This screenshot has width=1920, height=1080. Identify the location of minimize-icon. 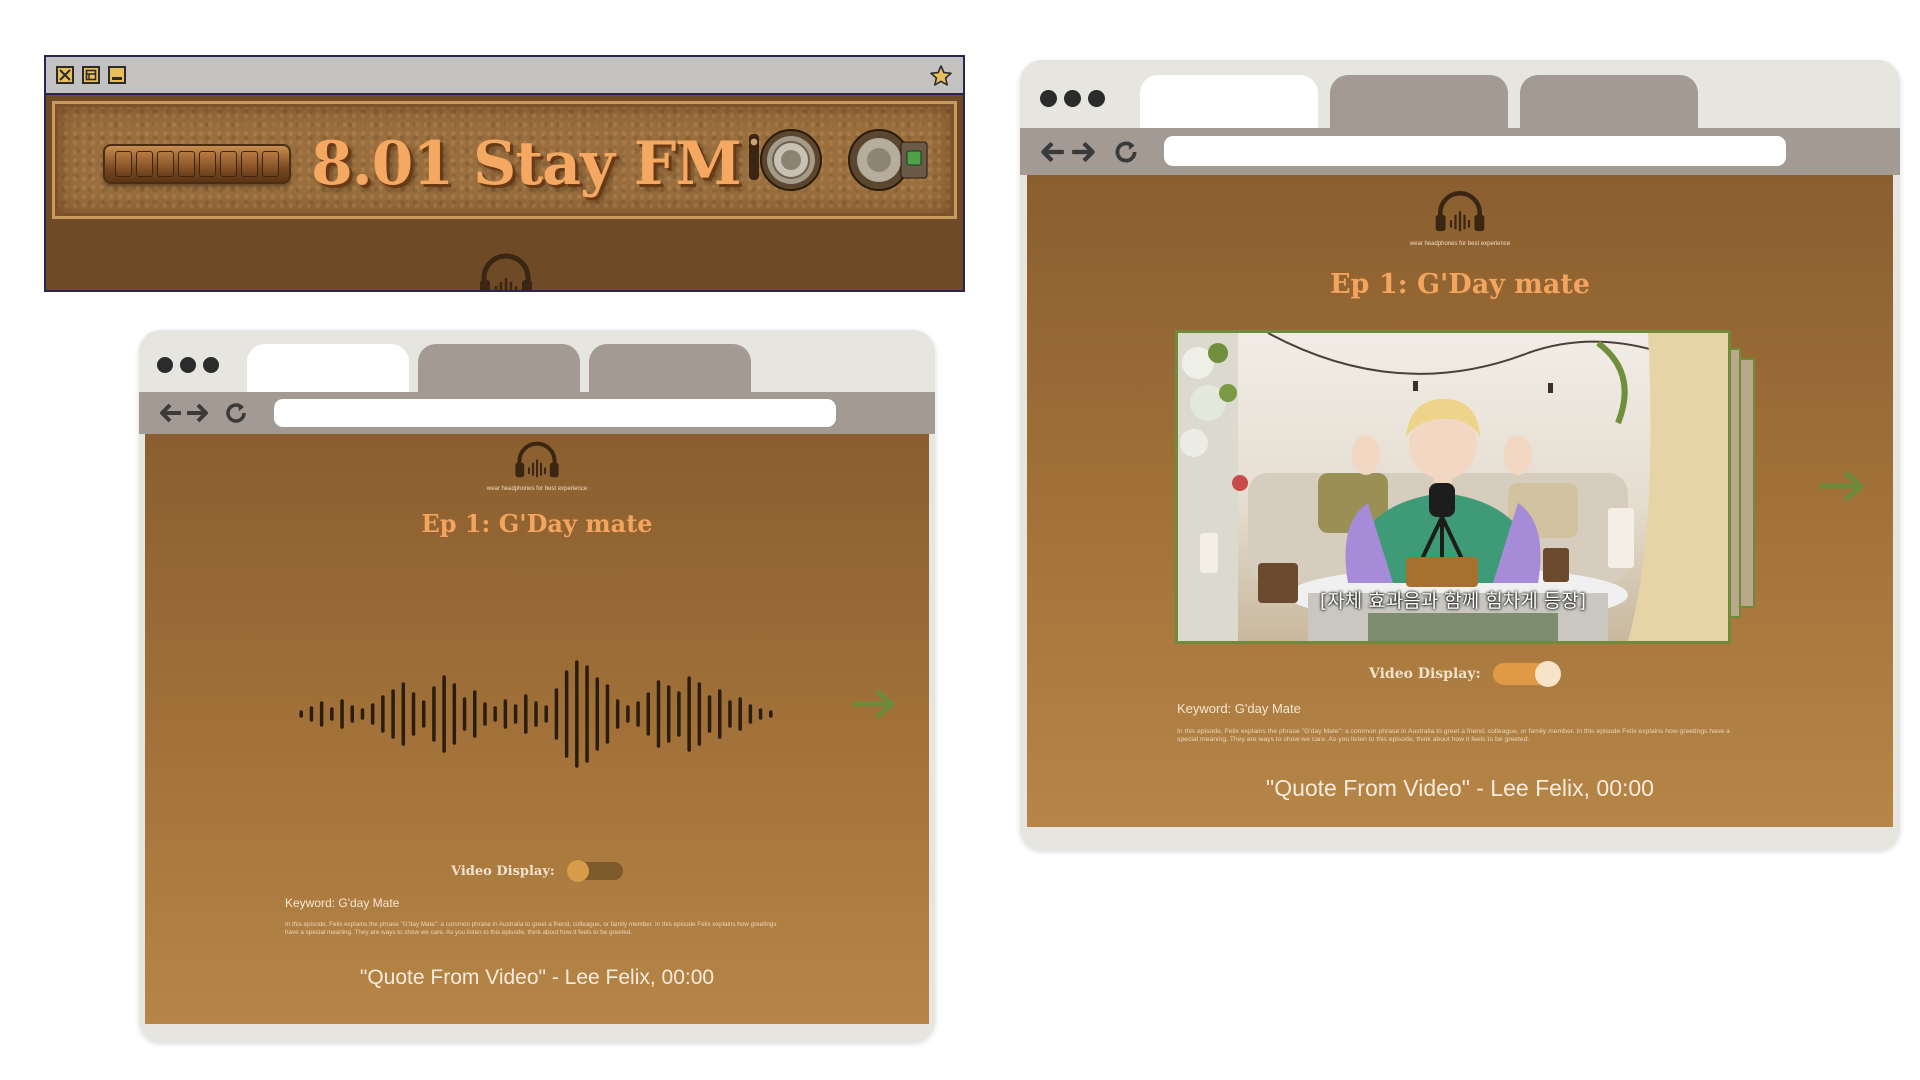
(117, 75).